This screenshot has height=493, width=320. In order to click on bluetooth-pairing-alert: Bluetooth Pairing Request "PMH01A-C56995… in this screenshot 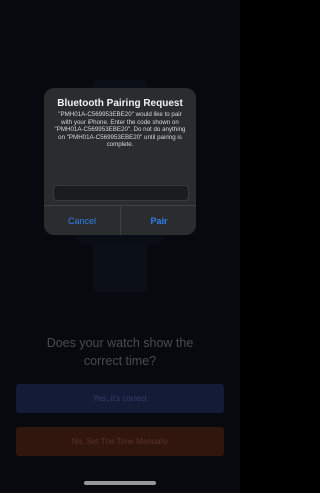, I will do `click(120, 161)`.